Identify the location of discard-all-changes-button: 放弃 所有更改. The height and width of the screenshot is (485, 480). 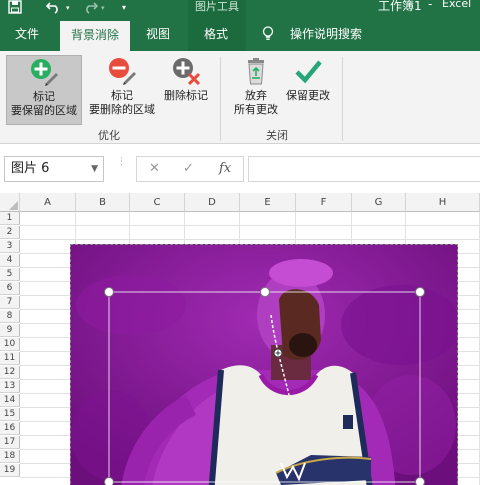
(256, 90).